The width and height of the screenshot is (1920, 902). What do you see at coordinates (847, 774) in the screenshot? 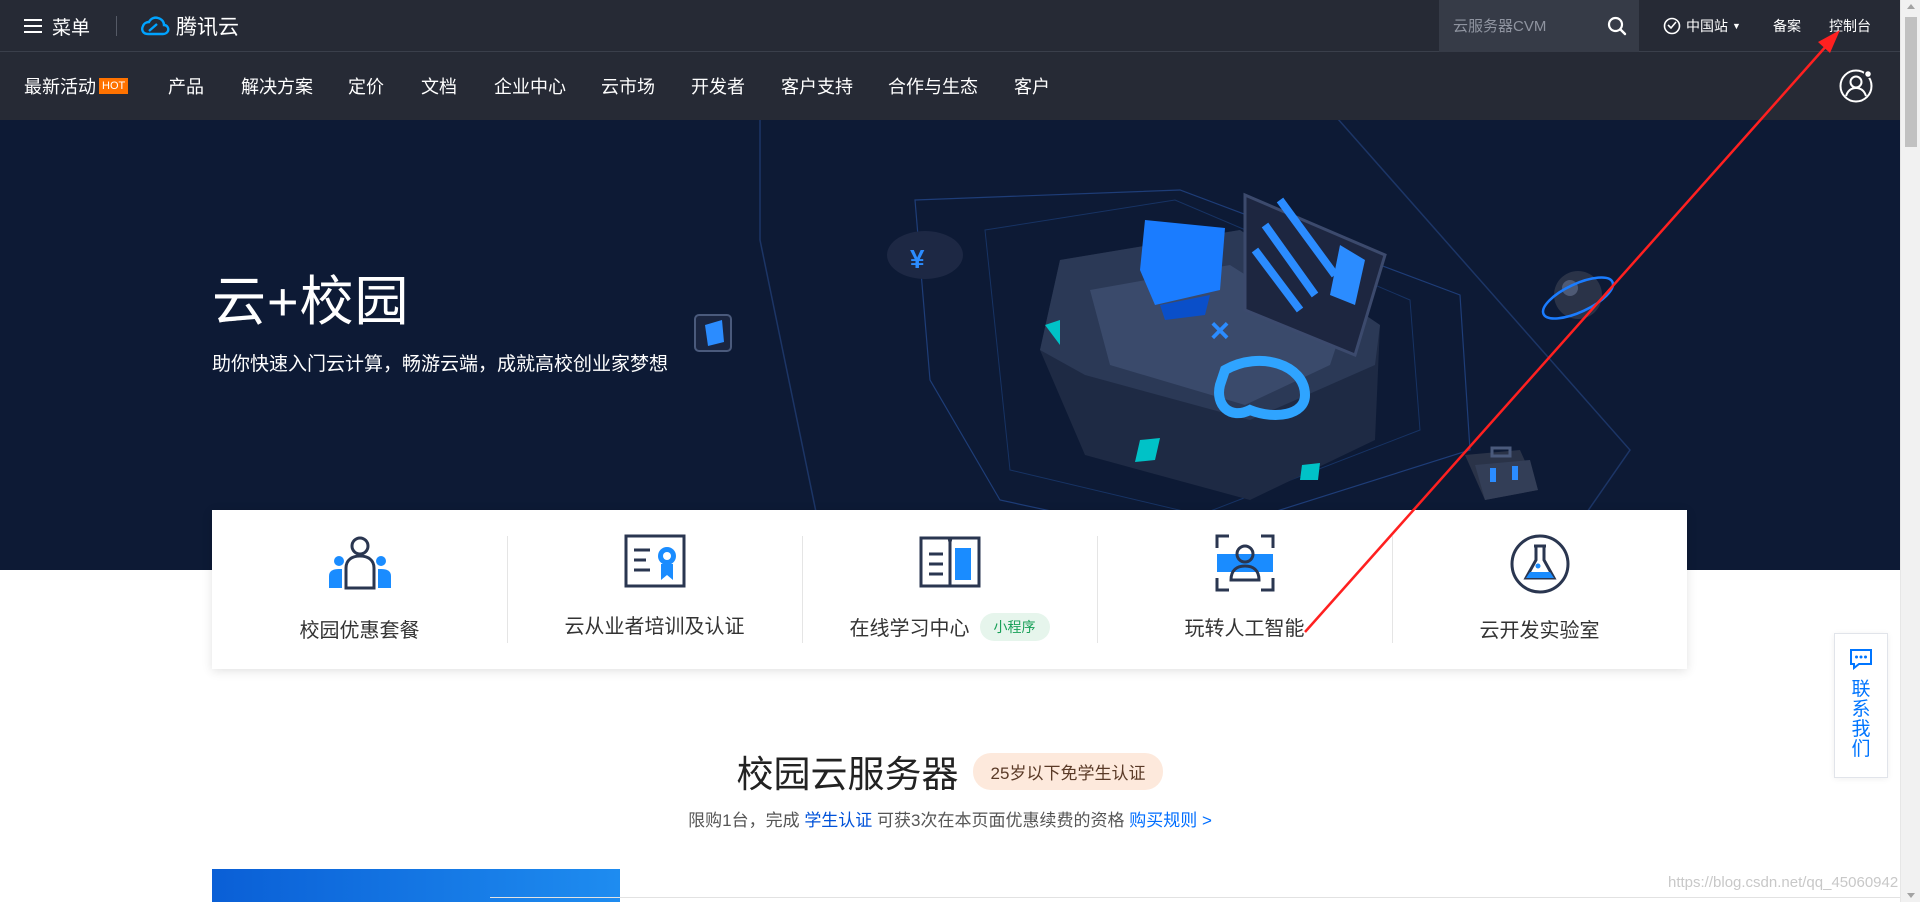
I see `section-title: 校园云服务器` at bounding box center [847, 774].